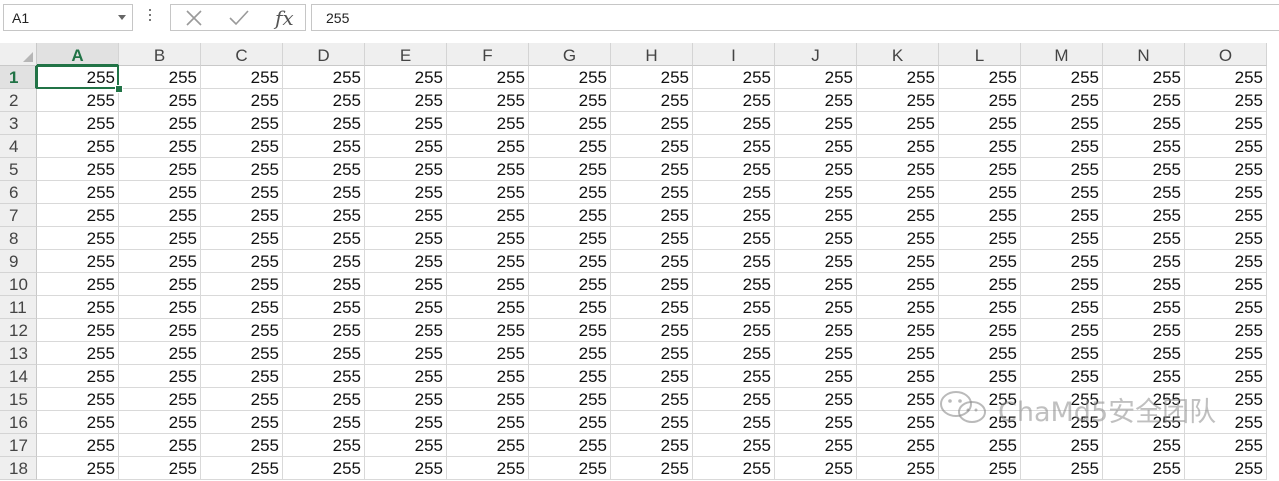  What do you see at coordinates (324, 261) in the screenshot?
I see `cell-d9: 255` at bounding box center [324, 261].